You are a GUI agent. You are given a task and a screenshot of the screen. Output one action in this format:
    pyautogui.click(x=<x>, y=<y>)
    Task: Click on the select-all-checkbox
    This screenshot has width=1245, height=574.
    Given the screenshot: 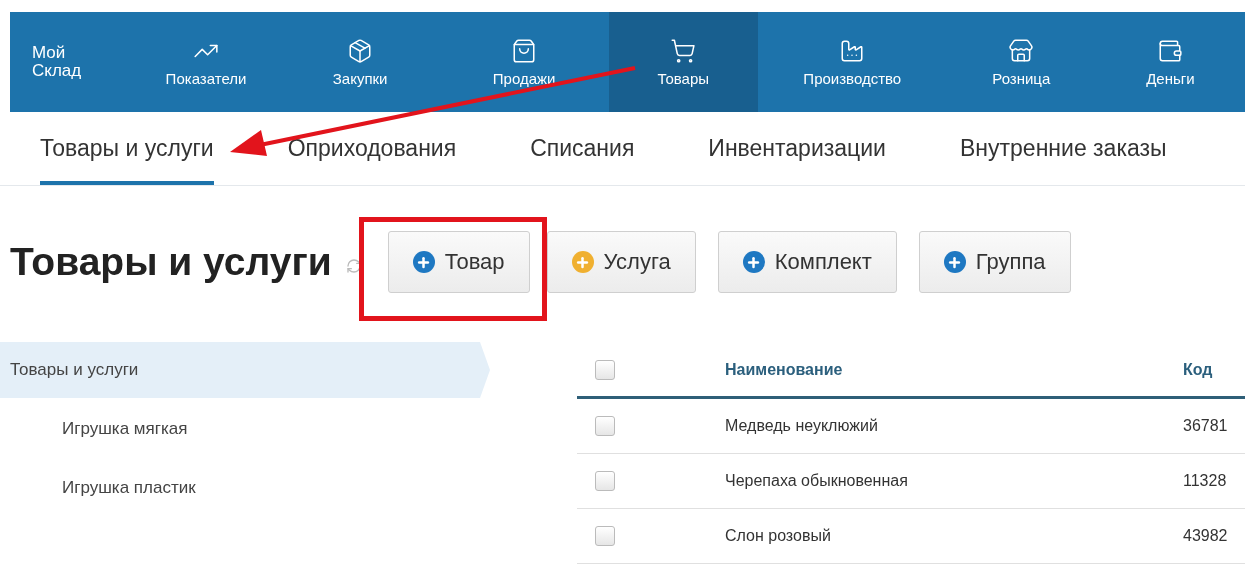 What is the action you would take?
    pyautogui.click(x=605, y=370)
    